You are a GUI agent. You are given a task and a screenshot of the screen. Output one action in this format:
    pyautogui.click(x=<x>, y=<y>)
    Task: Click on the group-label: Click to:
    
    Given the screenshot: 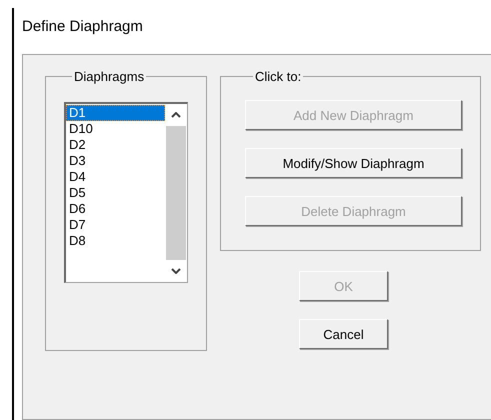 What is the action you would take?
    pyautogui.click(x=278, y=76)
    